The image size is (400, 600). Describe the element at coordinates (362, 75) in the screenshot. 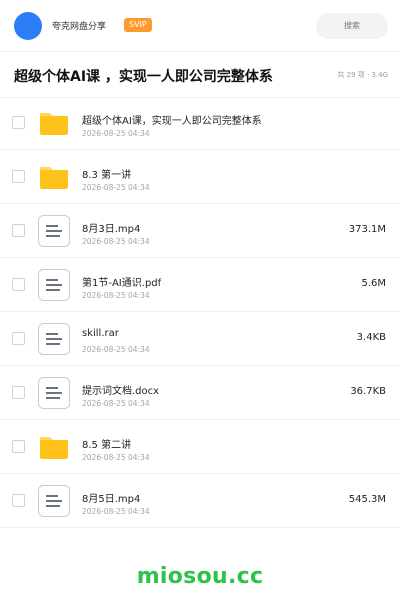

I see `share-meta: 共 29 项 · 3.4G` at that location.